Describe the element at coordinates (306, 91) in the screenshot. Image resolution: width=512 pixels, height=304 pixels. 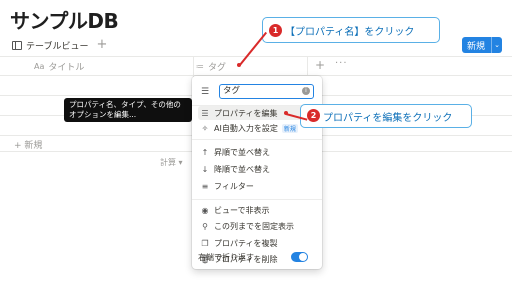
I see `info-icon: i` at that location.